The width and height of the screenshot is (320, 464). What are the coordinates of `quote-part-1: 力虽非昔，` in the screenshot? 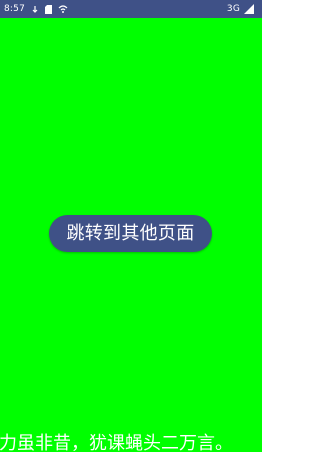 It's located at (44, 443).